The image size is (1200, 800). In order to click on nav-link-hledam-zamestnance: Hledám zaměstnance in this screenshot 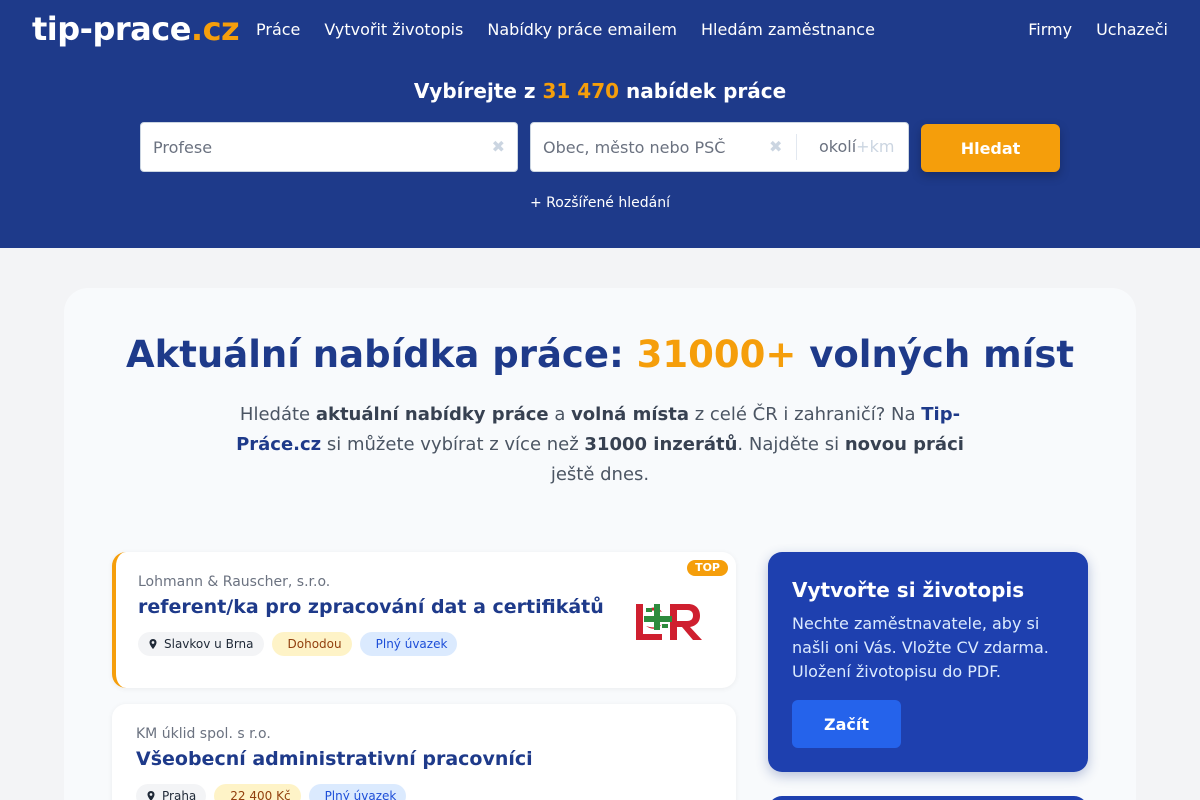, I will do `click(788, 30)`.